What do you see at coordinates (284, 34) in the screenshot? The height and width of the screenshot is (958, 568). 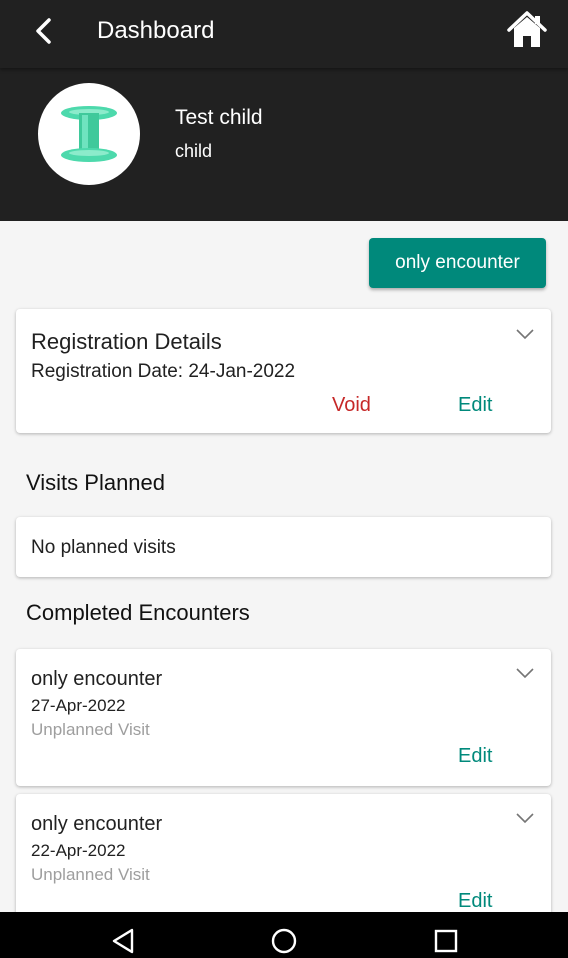 I see `app-bar: Dashboard` at bounding box center [284, 34].